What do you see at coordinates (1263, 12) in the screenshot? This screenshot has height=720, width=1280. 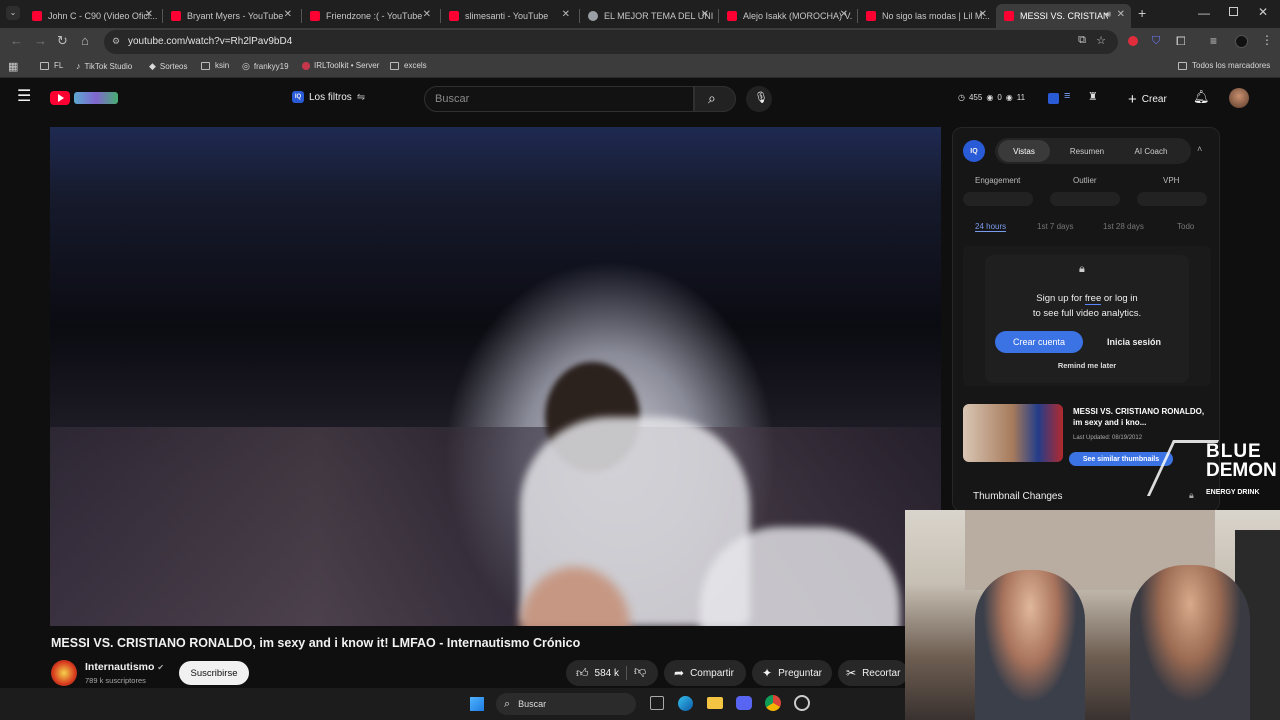 I see `close-window-icon: ✕` at bounding box center [1263, 12].